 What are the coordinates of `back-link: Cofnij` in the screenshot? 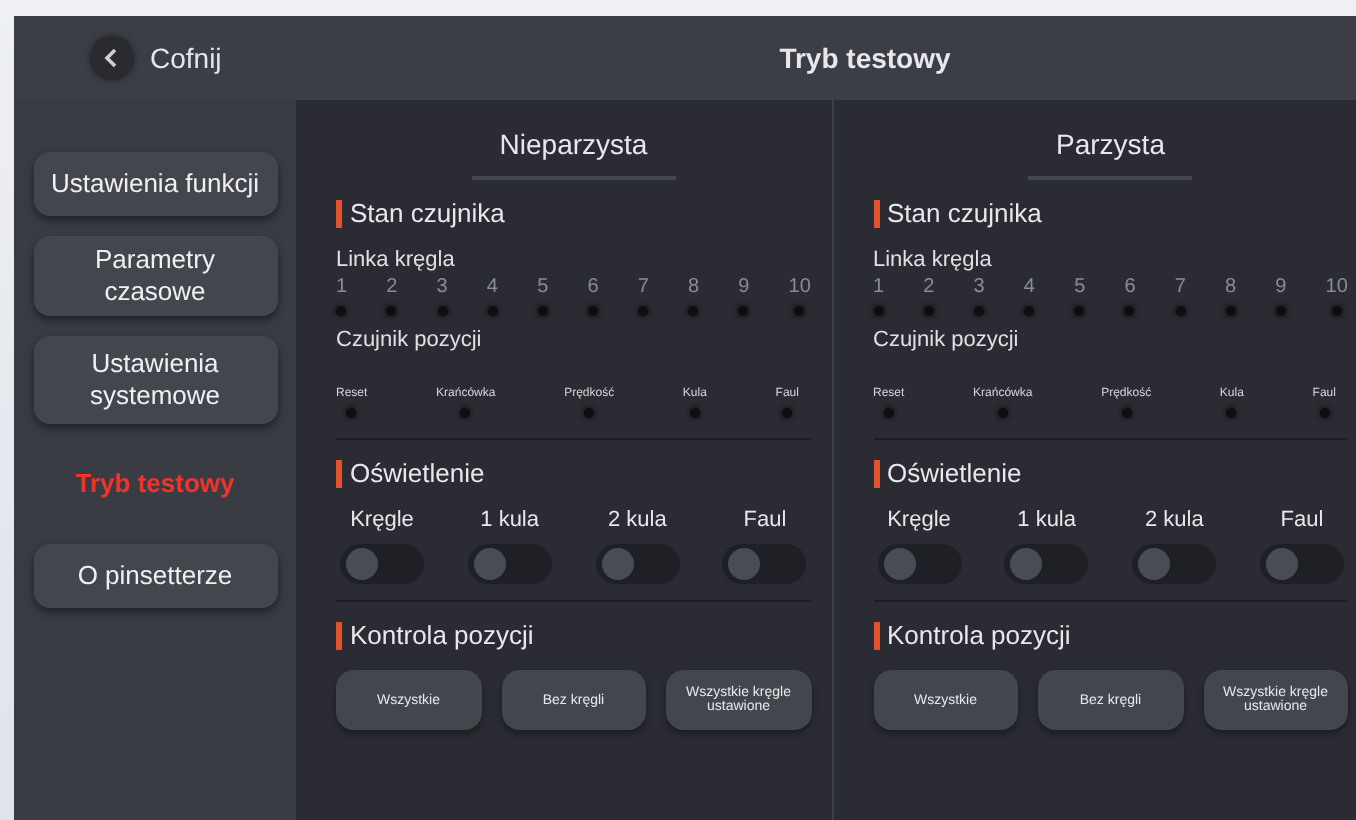 It's located at (186, 58).